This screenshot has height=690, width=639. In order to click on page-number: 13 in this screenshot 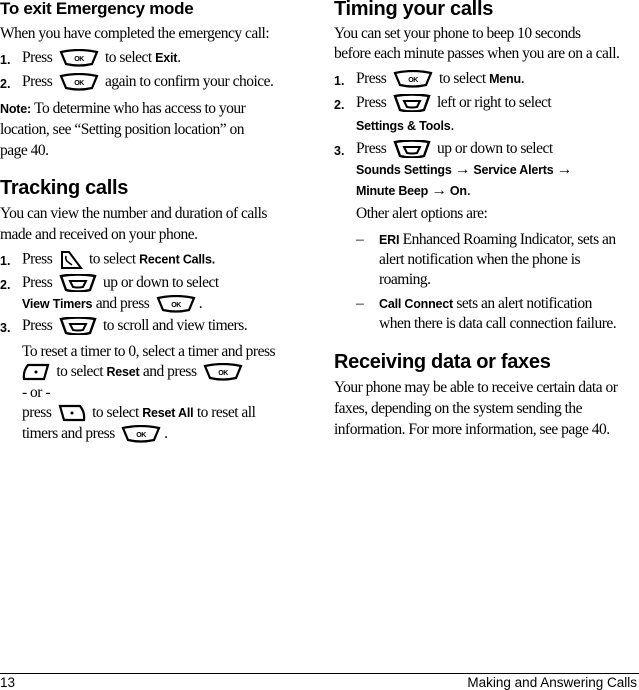, I will do `click(8, 682)`.